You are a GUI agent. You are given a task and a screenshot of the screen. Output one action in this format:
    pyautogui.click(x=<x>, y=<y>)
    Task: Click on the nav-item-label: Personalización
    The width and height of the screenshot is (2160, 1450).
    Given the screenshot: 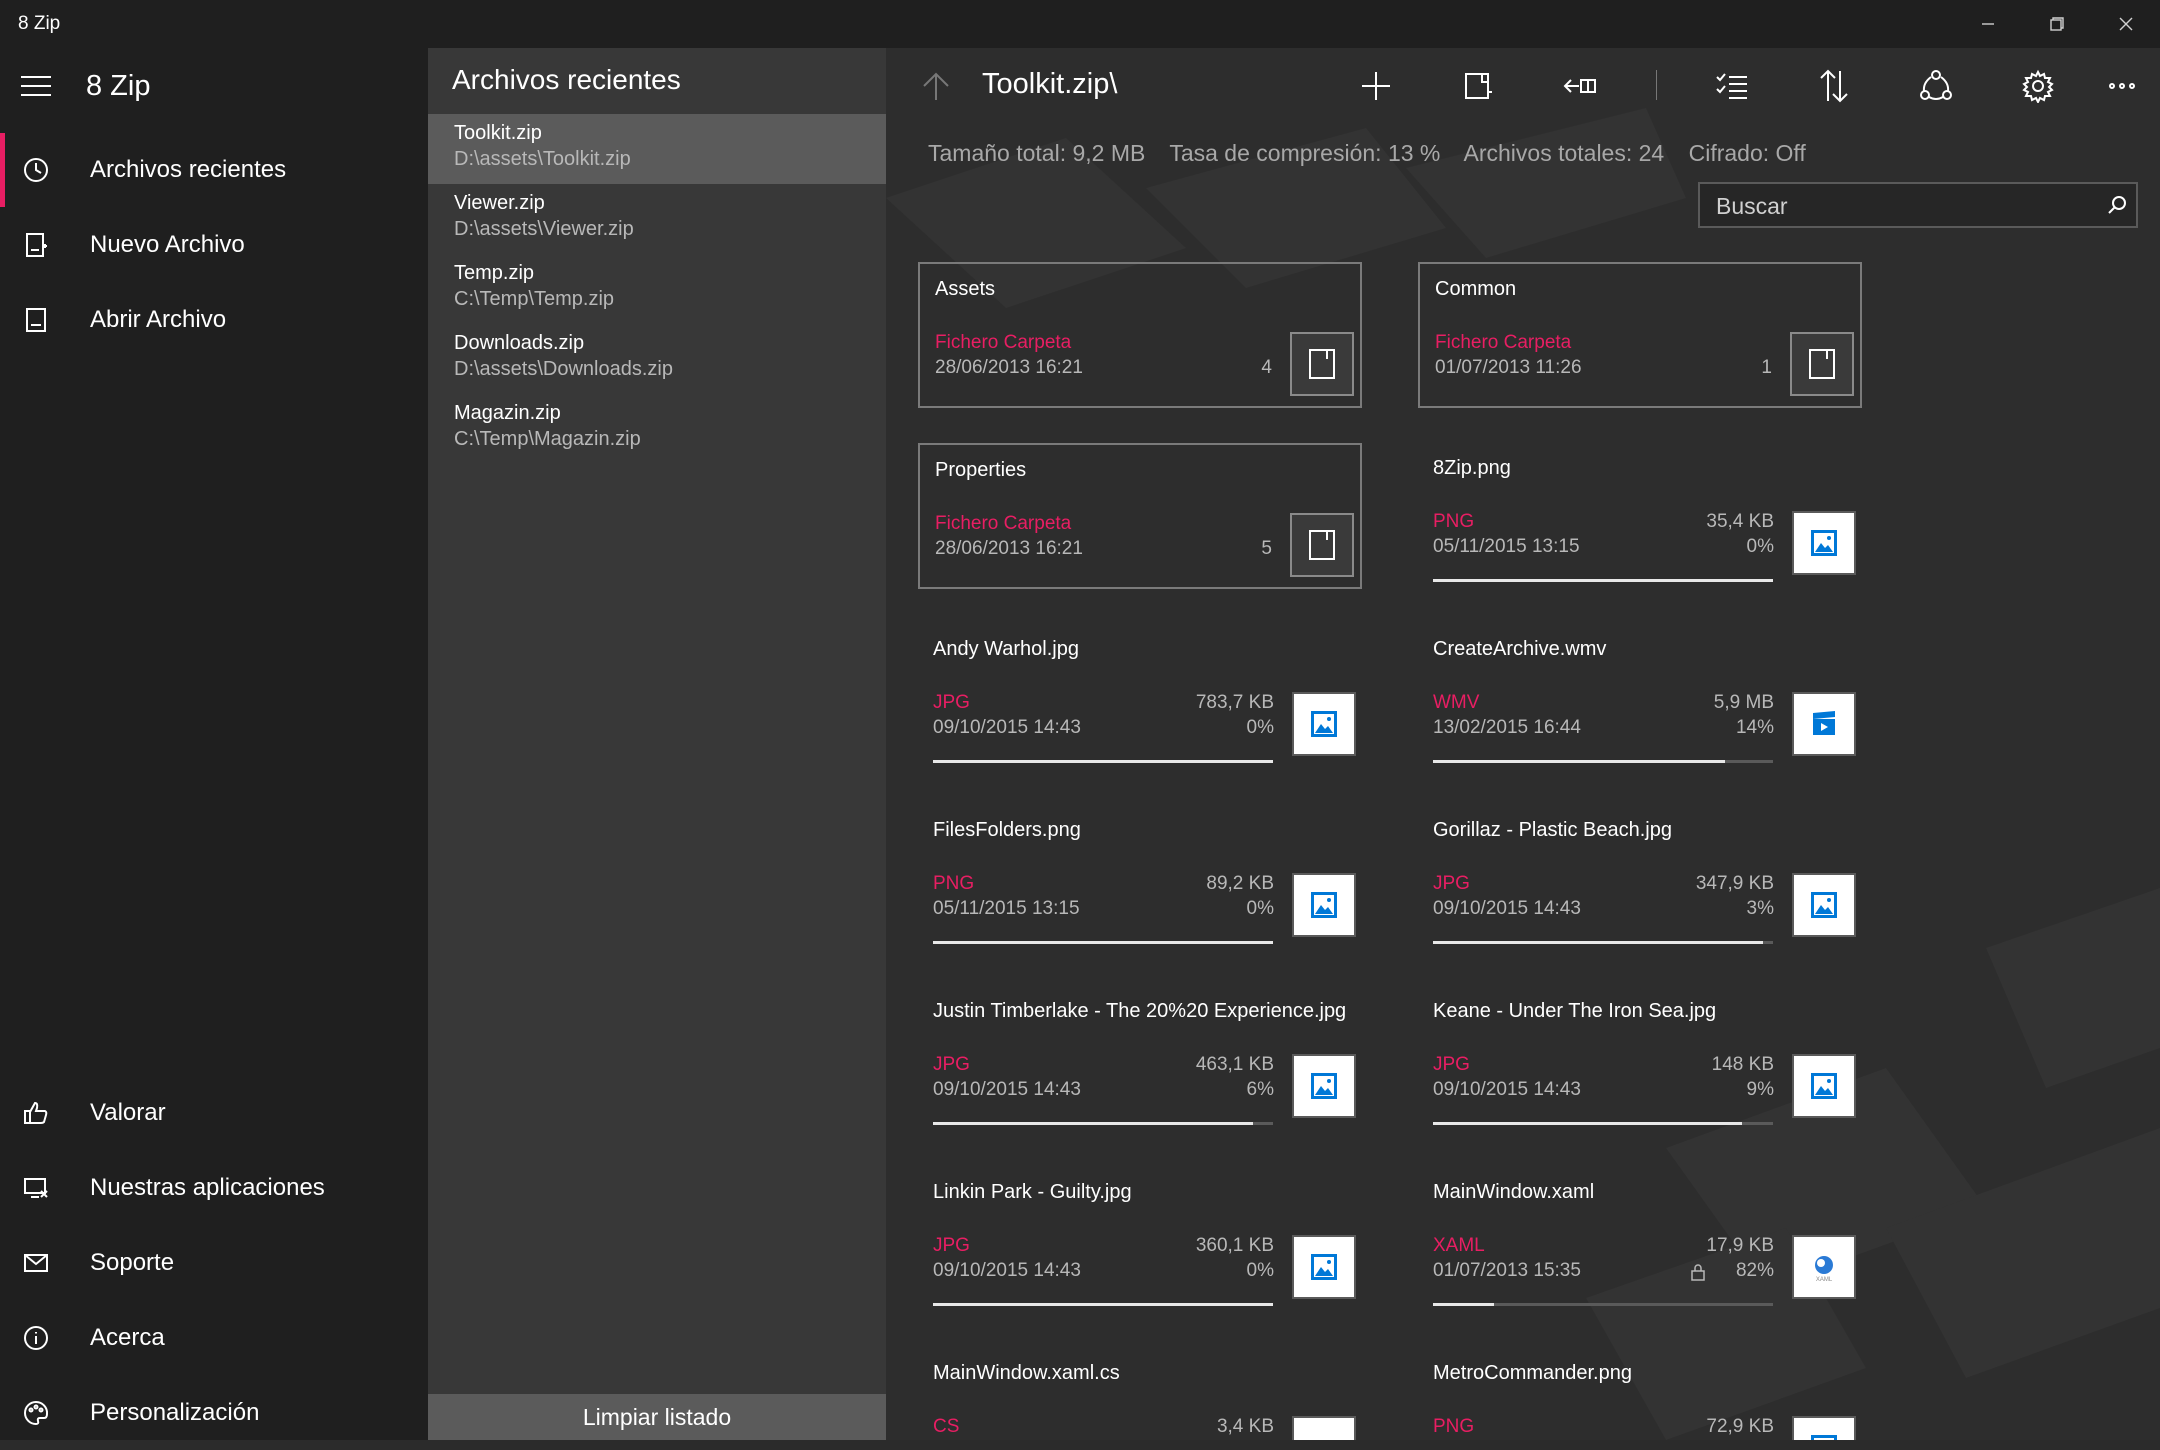 What is the action you would take?
    pyautogui.click(x=175, y=1412)
    